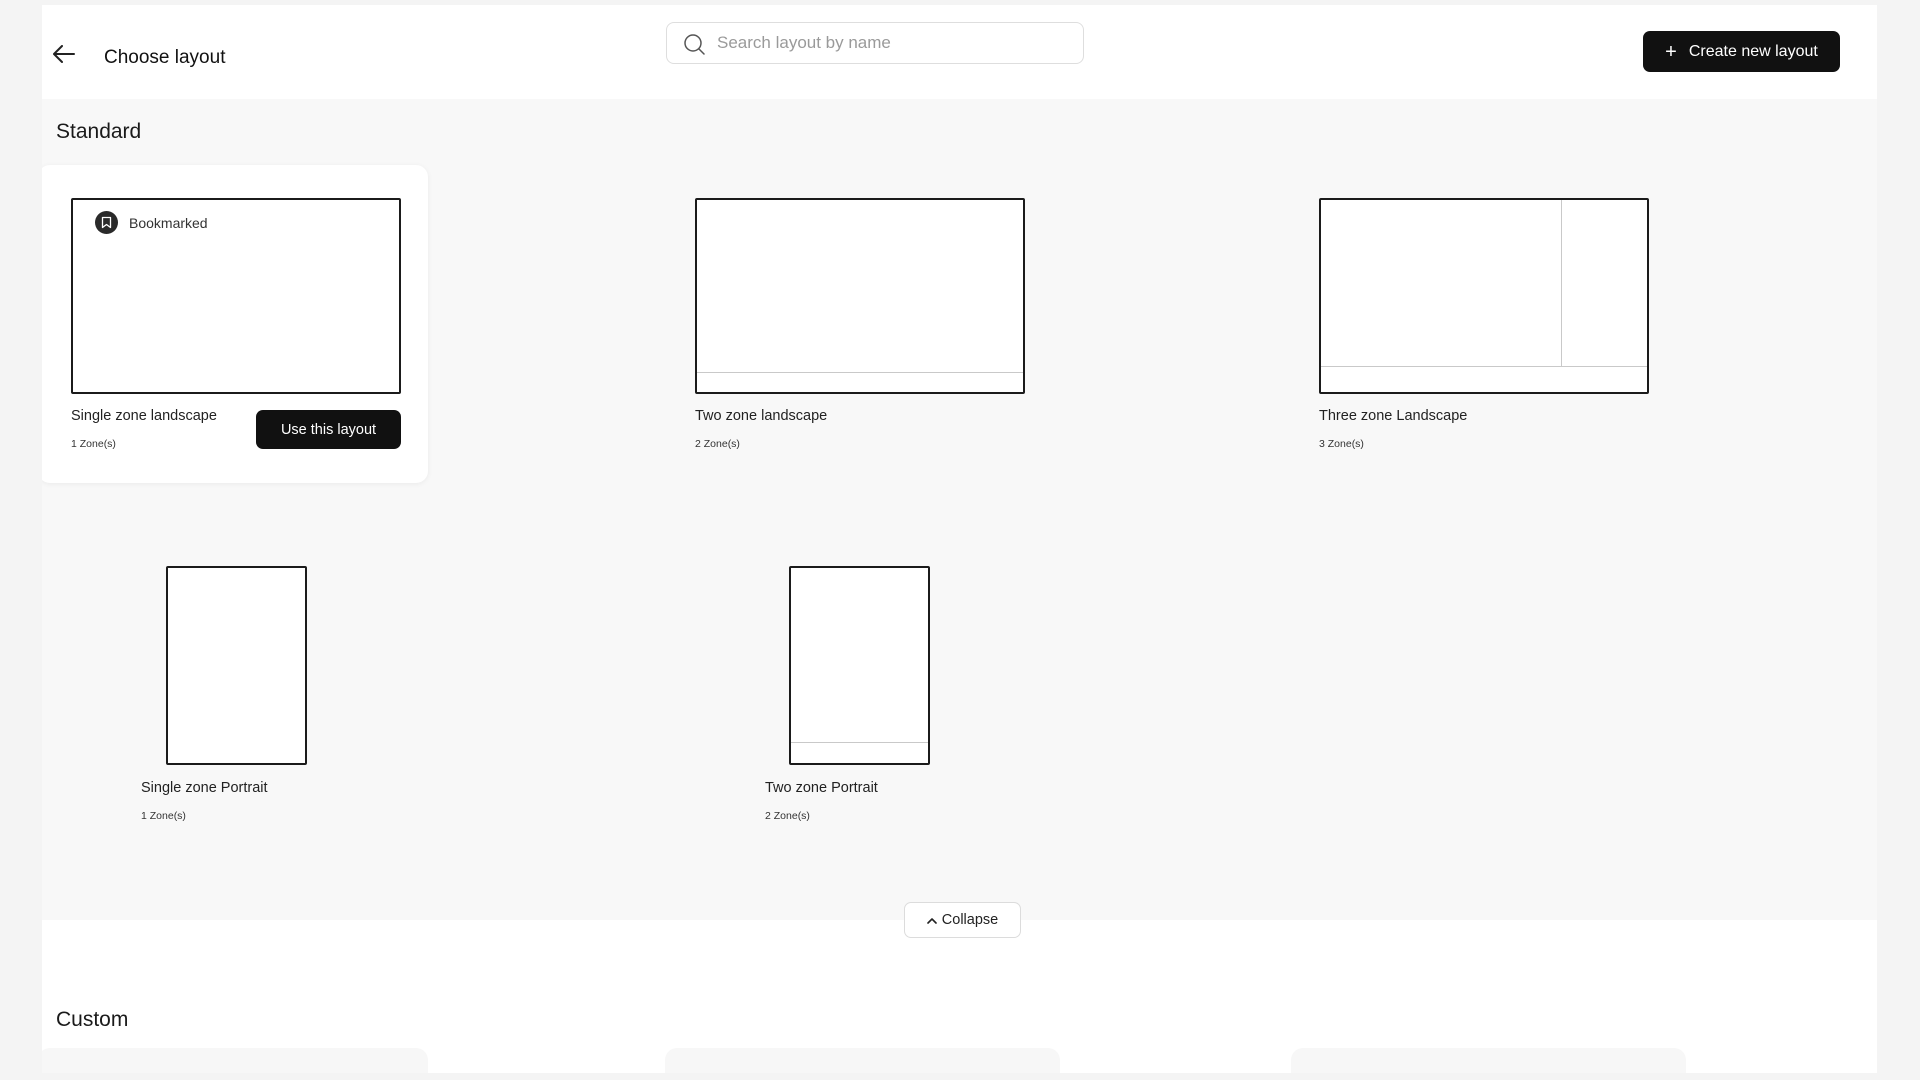 The image size is (1920, 1080). Describe the element at coordinates (92, 1019) in the screenshot. I see `section-title-custom: Custom` at that location.